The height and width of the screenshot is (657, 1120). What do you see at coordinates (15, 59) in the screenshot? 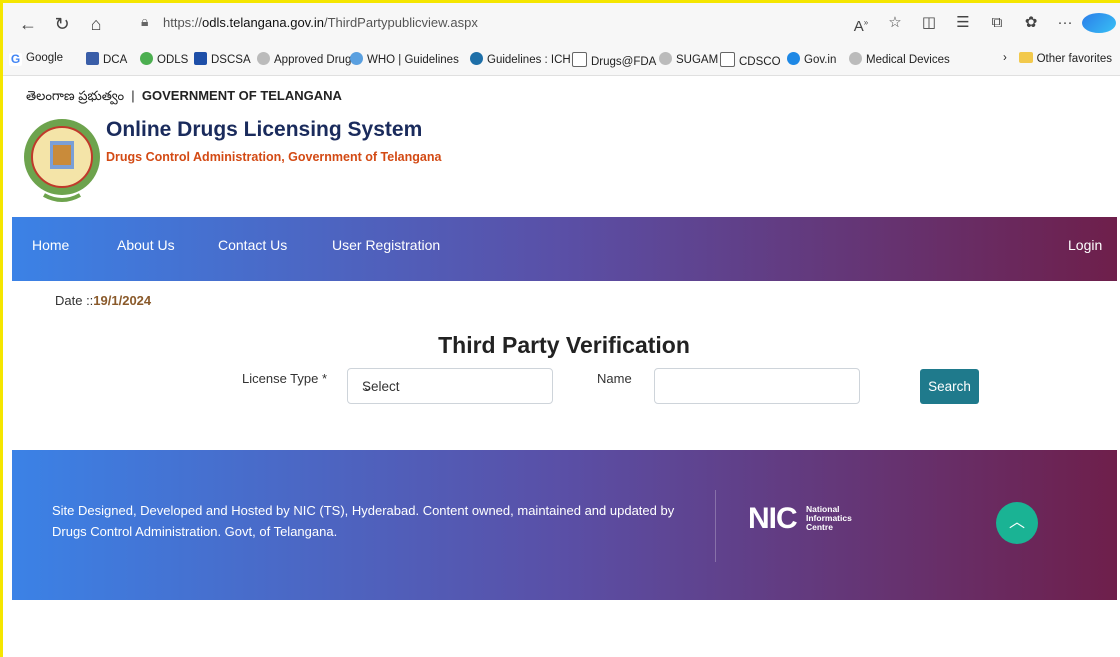
I see `google-icon: G` at bounding box center [15, 59].